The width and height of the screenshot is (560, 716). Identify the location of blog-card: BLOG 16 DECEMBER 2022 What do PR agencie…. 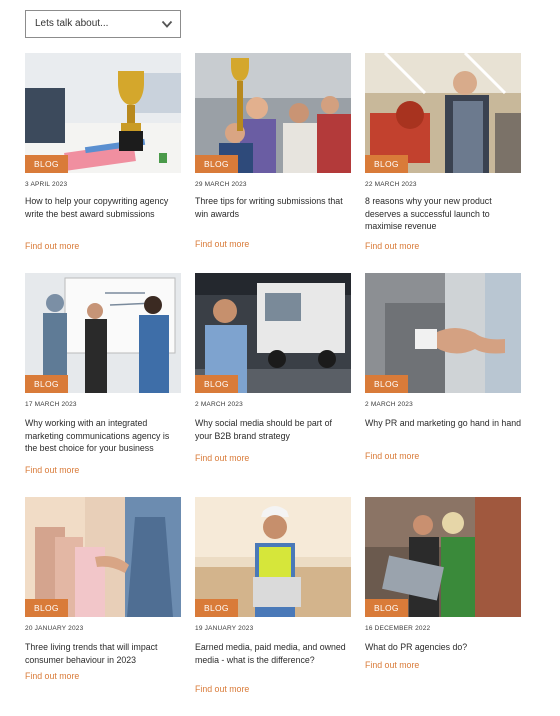
(443, 583).